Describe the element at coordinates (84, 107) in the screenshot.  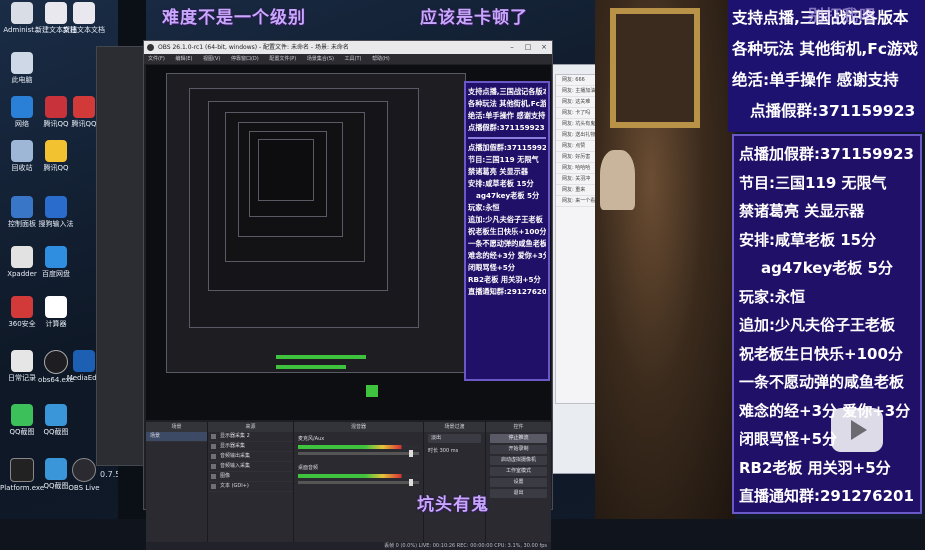
I see `game-icon` at that location.